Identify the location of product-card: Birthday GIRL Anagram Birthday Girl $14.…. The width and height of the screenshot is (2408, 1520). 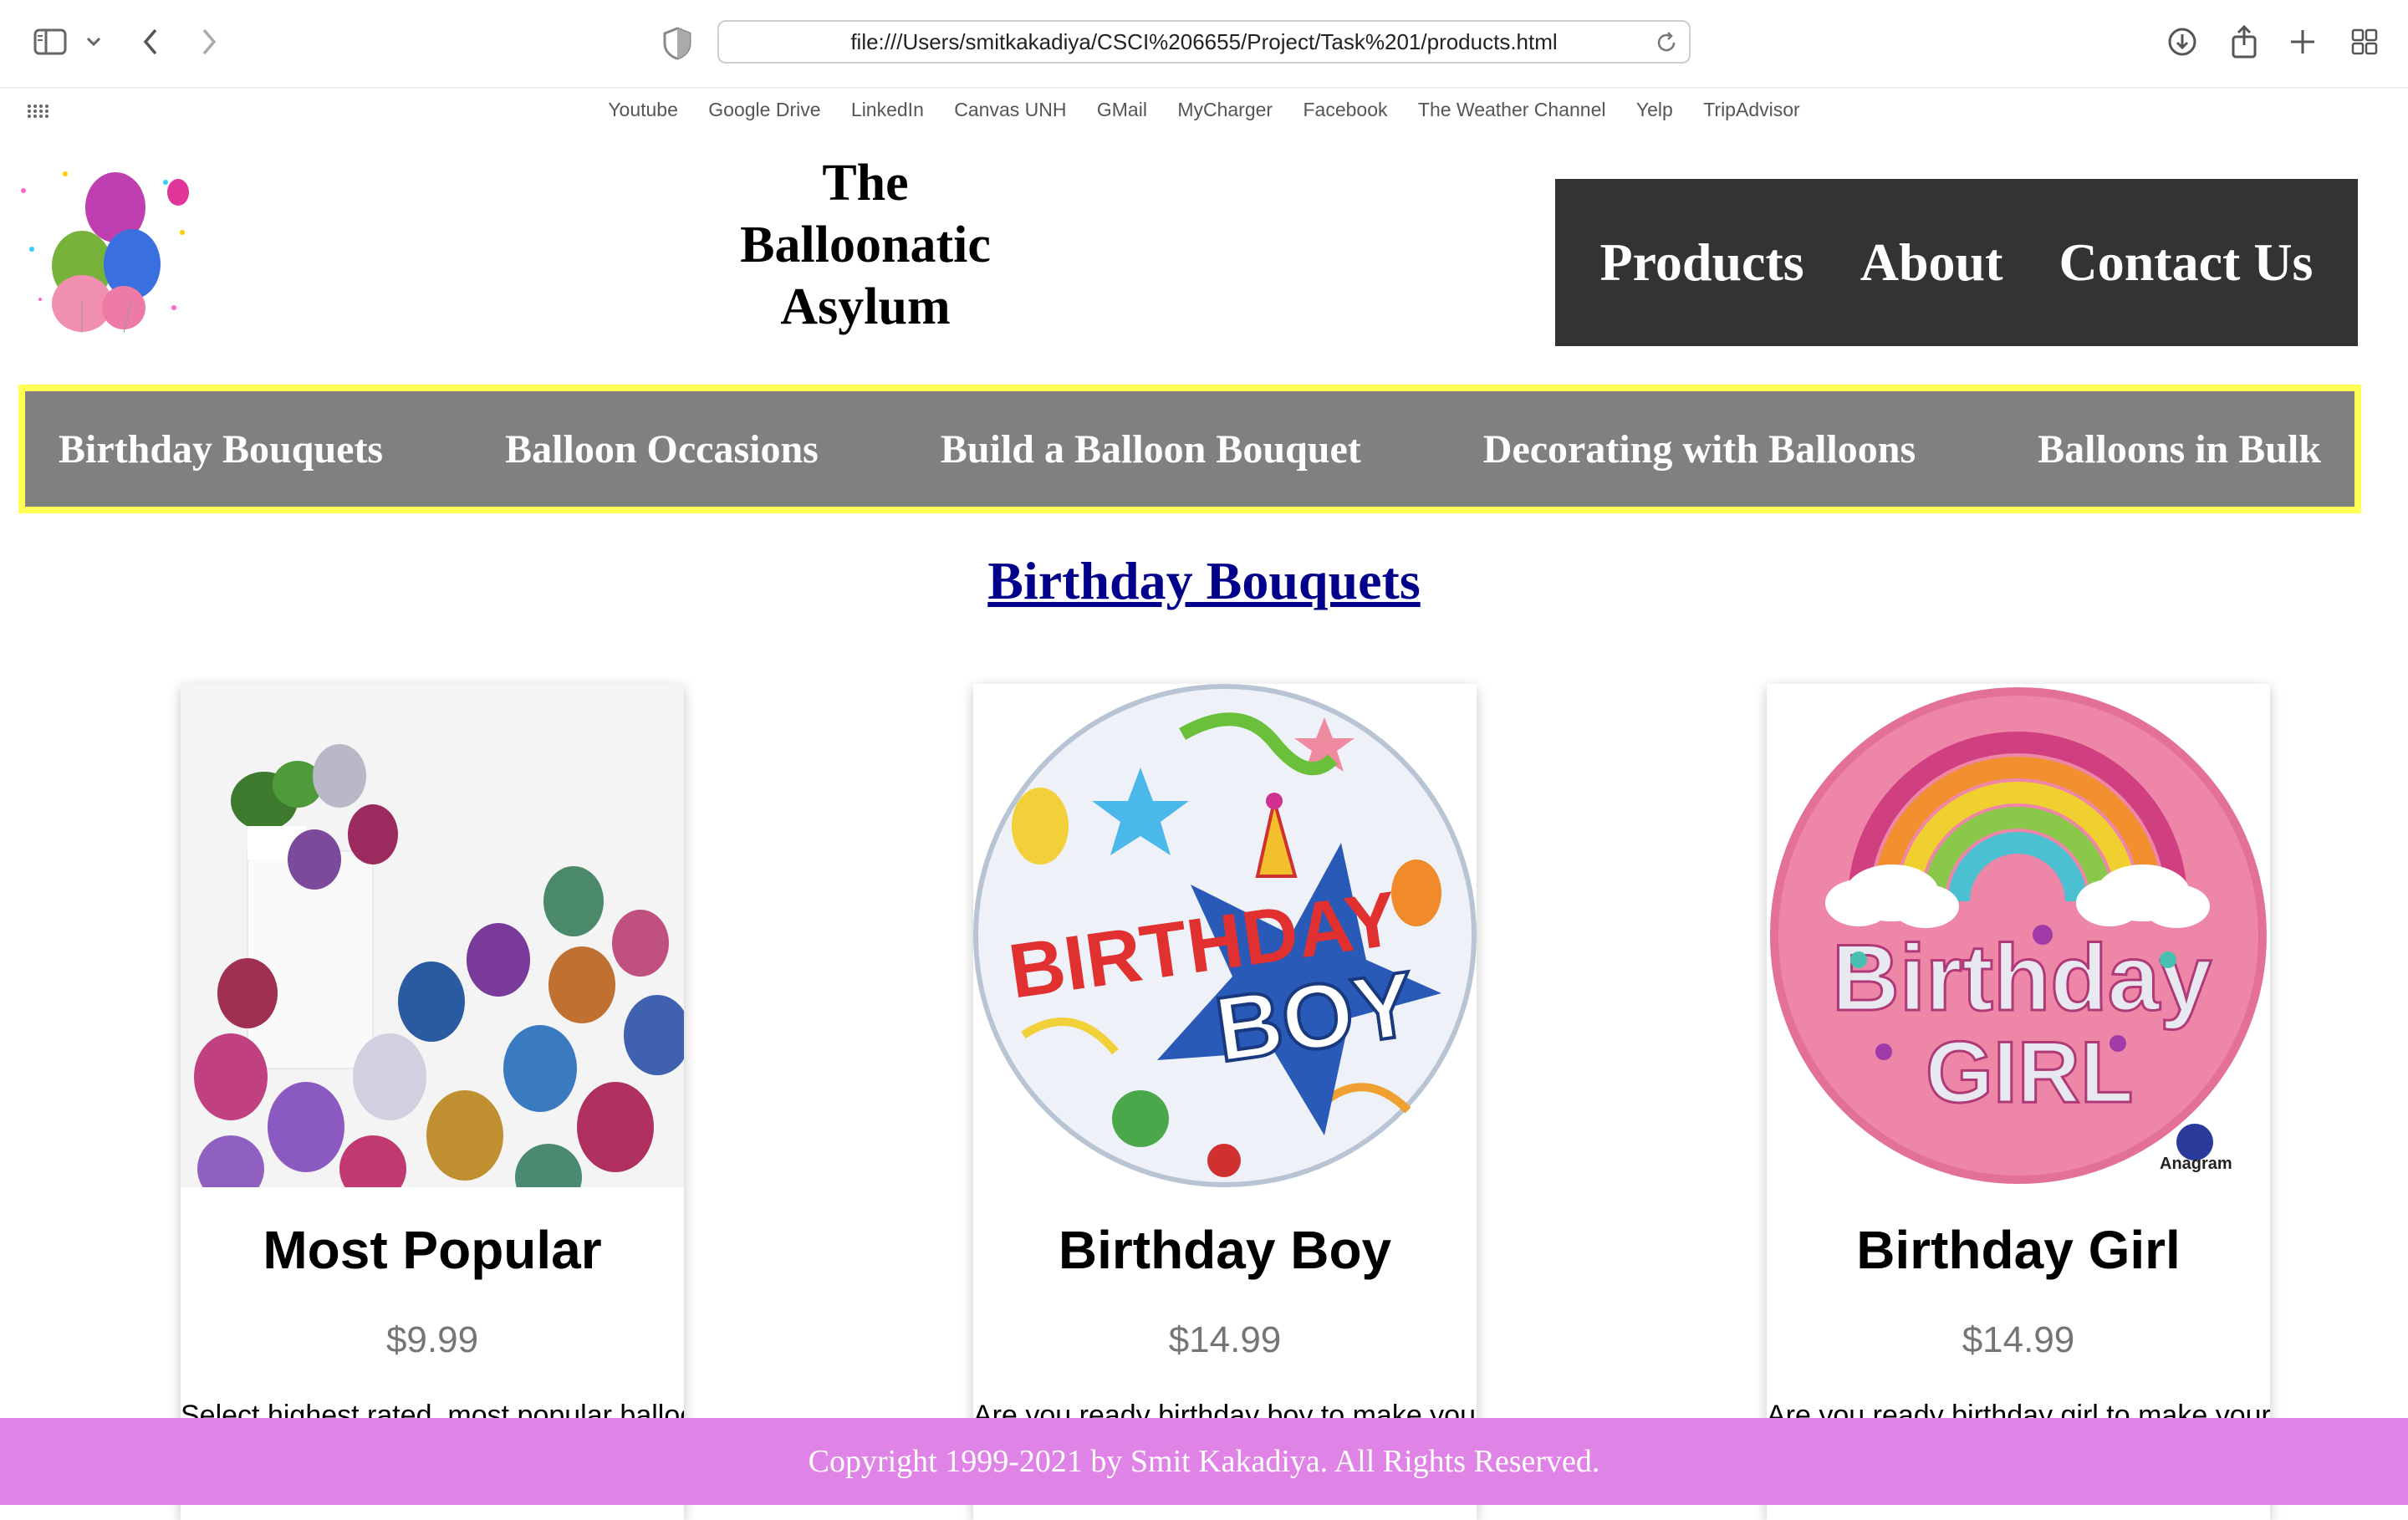
(2018, 1102).